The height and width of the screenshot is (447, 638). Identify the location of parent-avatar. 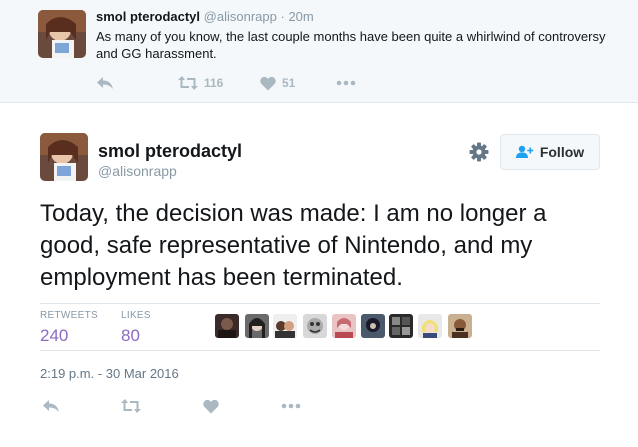
(62, 34).